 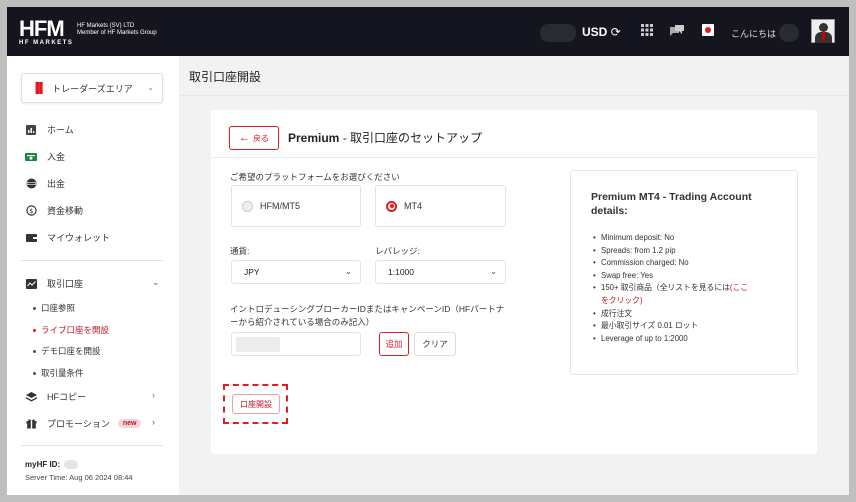 I want to click on username-blurred, so click(x=789, y=33).